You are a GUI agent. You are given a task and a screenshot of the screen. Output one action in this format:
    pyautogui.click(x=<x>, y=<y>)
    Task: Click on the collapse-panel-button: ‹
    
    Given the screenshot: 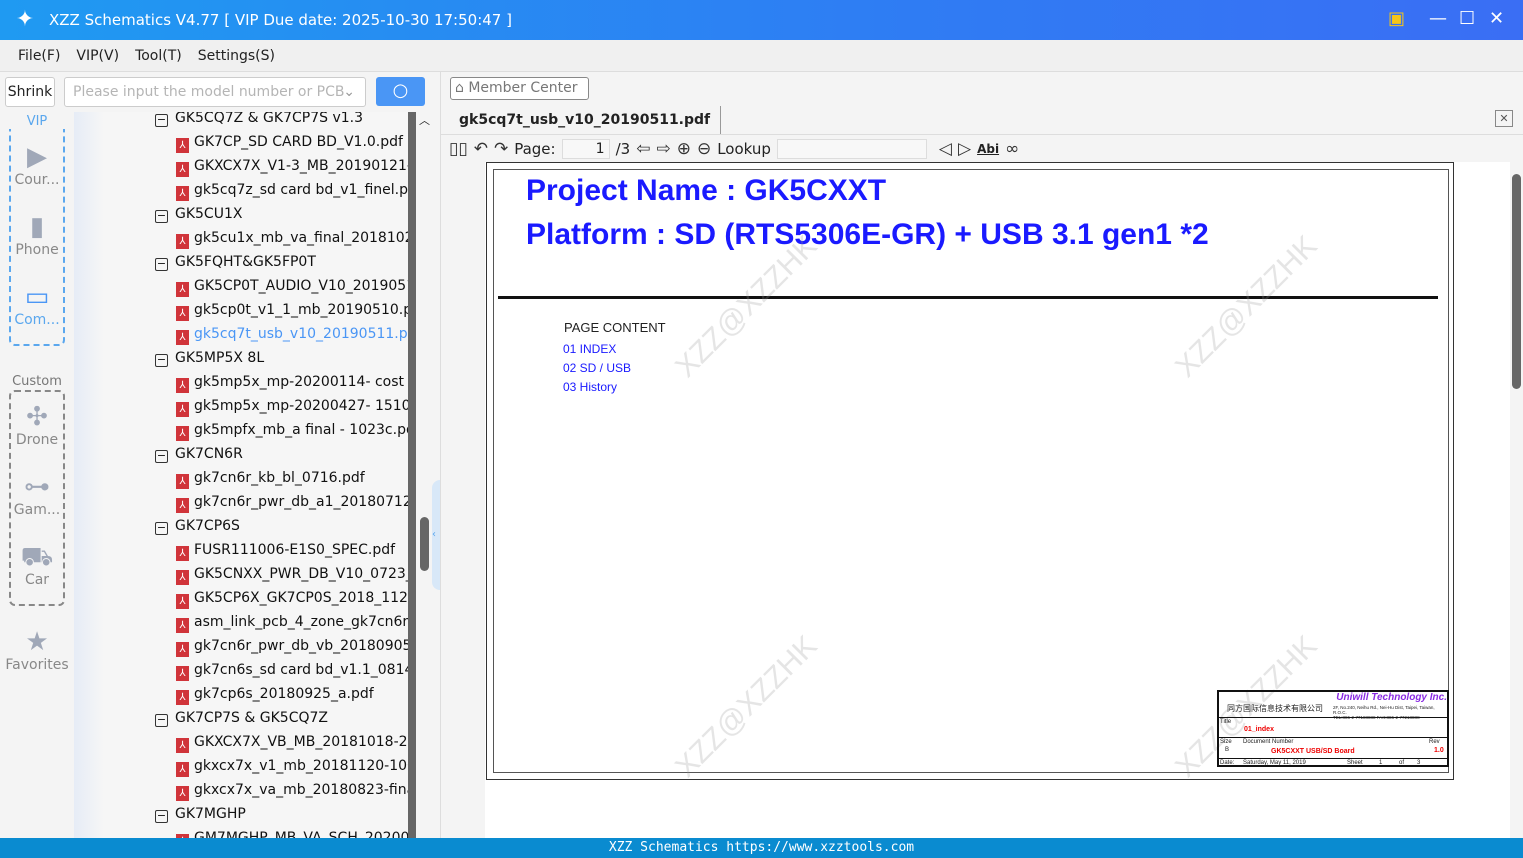 What is the action you would take?
    pyautogui.click(x=436, y=535)
    